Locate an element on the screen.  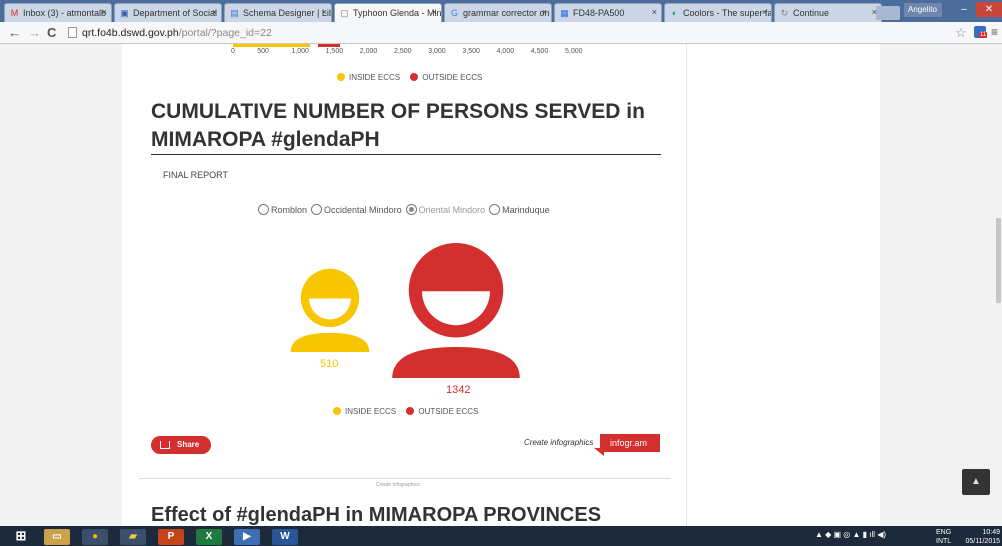
chrome-icon: ● is located at coordinates (95, 537).